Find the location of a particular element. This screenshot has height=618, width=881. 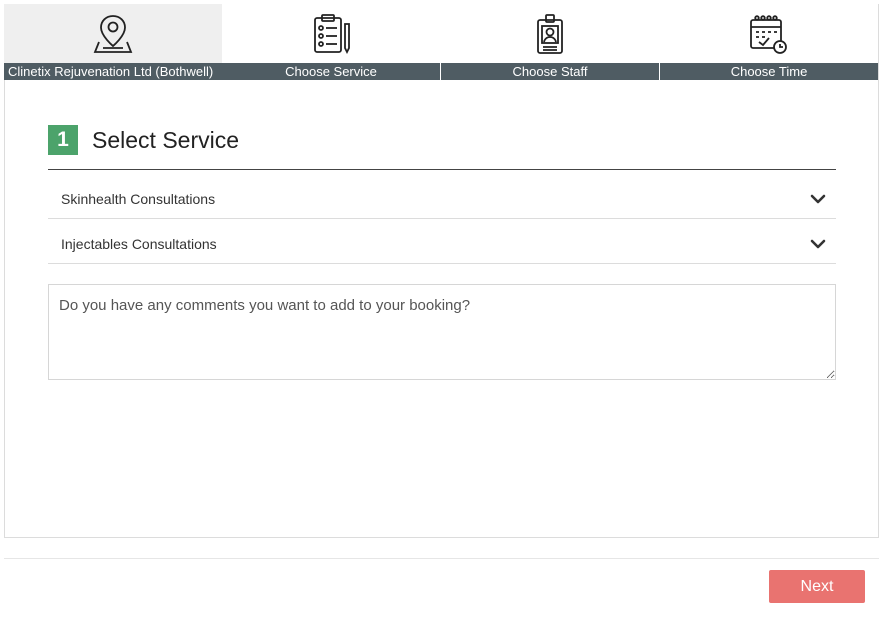

step-choose-time: Choose Time is located at coordinates (769, 42).